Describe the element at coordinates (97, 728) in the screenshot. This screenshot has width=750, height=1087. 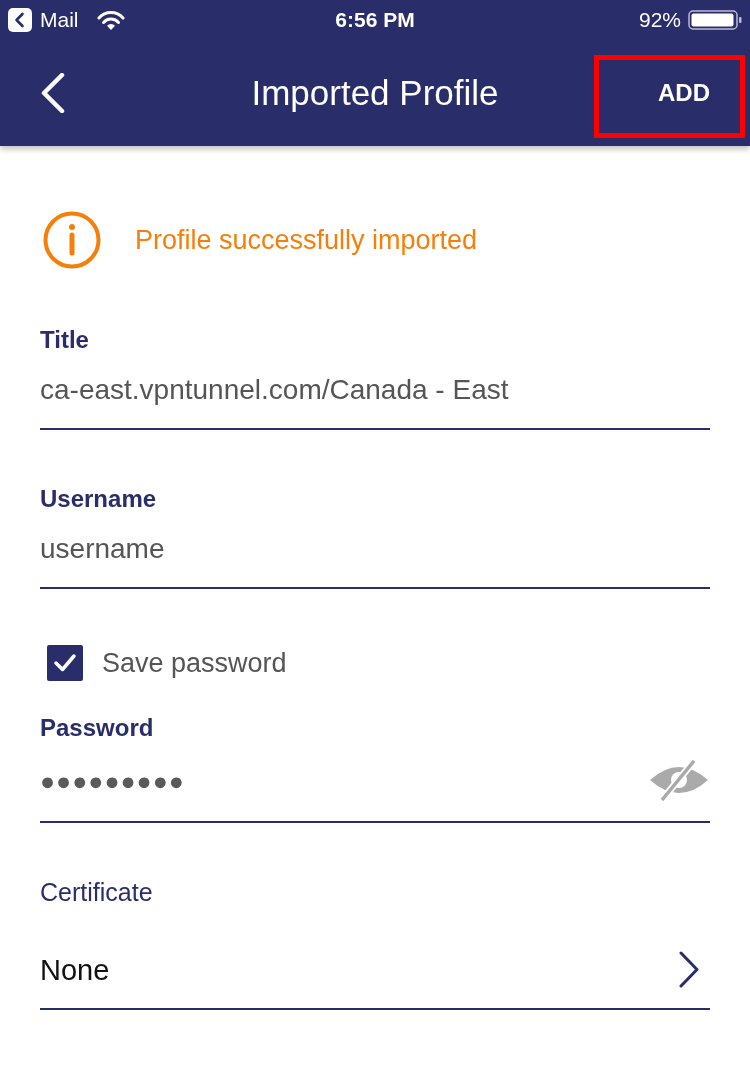
I see `field-label: Password` at that location.